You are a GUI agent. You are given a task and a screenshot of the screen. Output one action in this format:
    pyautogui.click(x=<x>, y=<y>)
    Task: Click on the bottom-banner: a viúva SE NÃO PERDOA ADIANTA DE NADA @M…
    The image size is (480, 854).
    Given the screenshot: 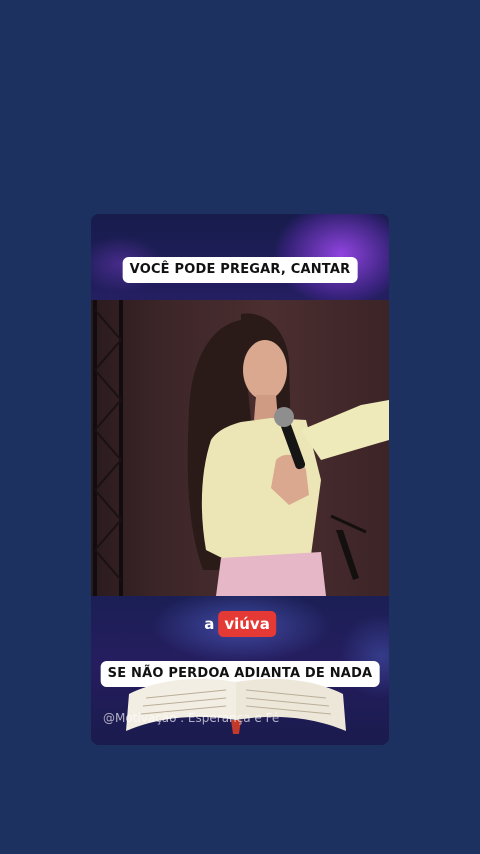 What is the action you would take?
    pyautogui.click(x=240, y=670)
    